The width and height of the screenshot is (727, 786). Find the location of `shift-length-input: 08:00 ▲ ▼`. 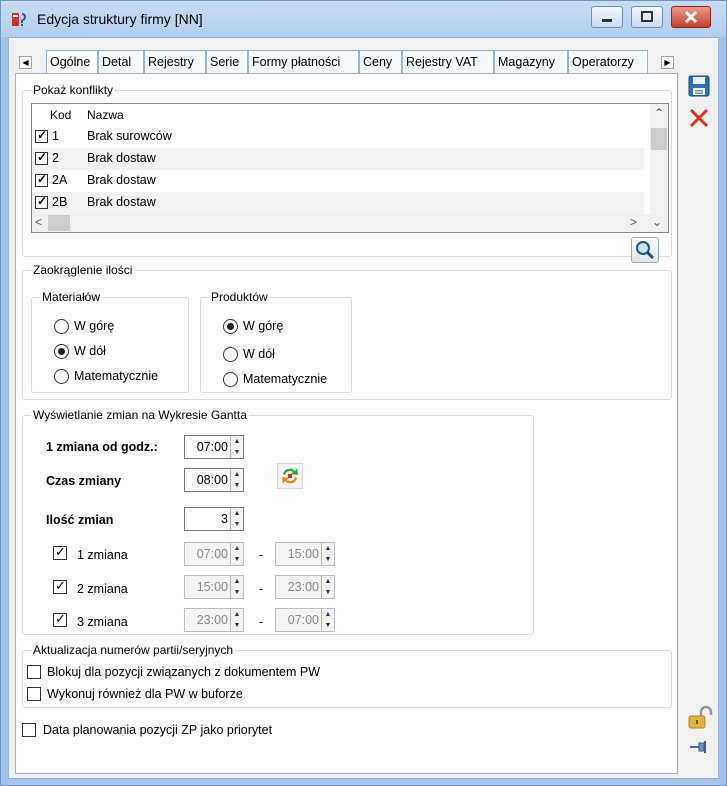

shift-length-input: 08:00 ▲ ▼ is located at coordinates (214, 480).